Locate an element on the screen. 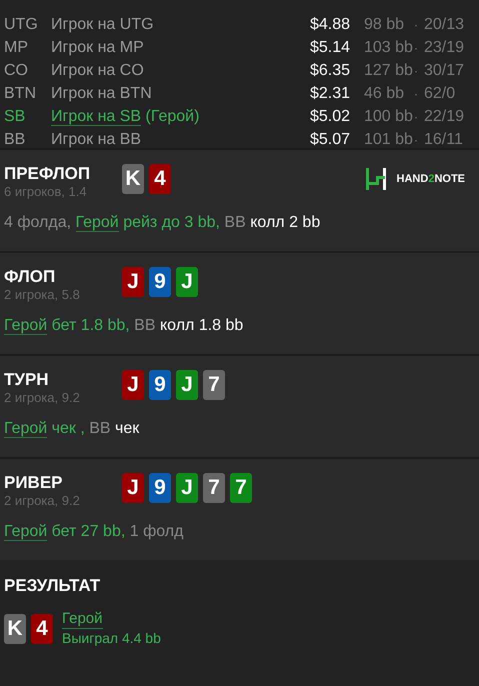  player-stats: 22/19 is located at coordinates (445, 117).